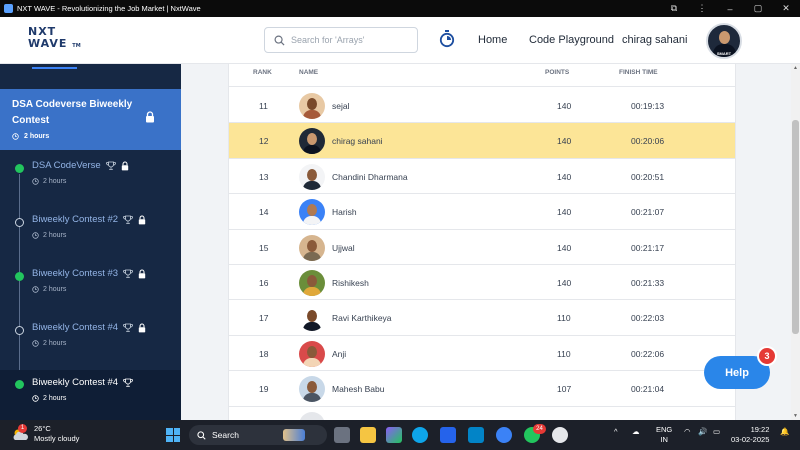 The width and height of the screenshot is (800, 450). What do you see at coordinates (786, 8) in the screenshot?
I see `close-button: ✕` at bounding box center [786, 8].